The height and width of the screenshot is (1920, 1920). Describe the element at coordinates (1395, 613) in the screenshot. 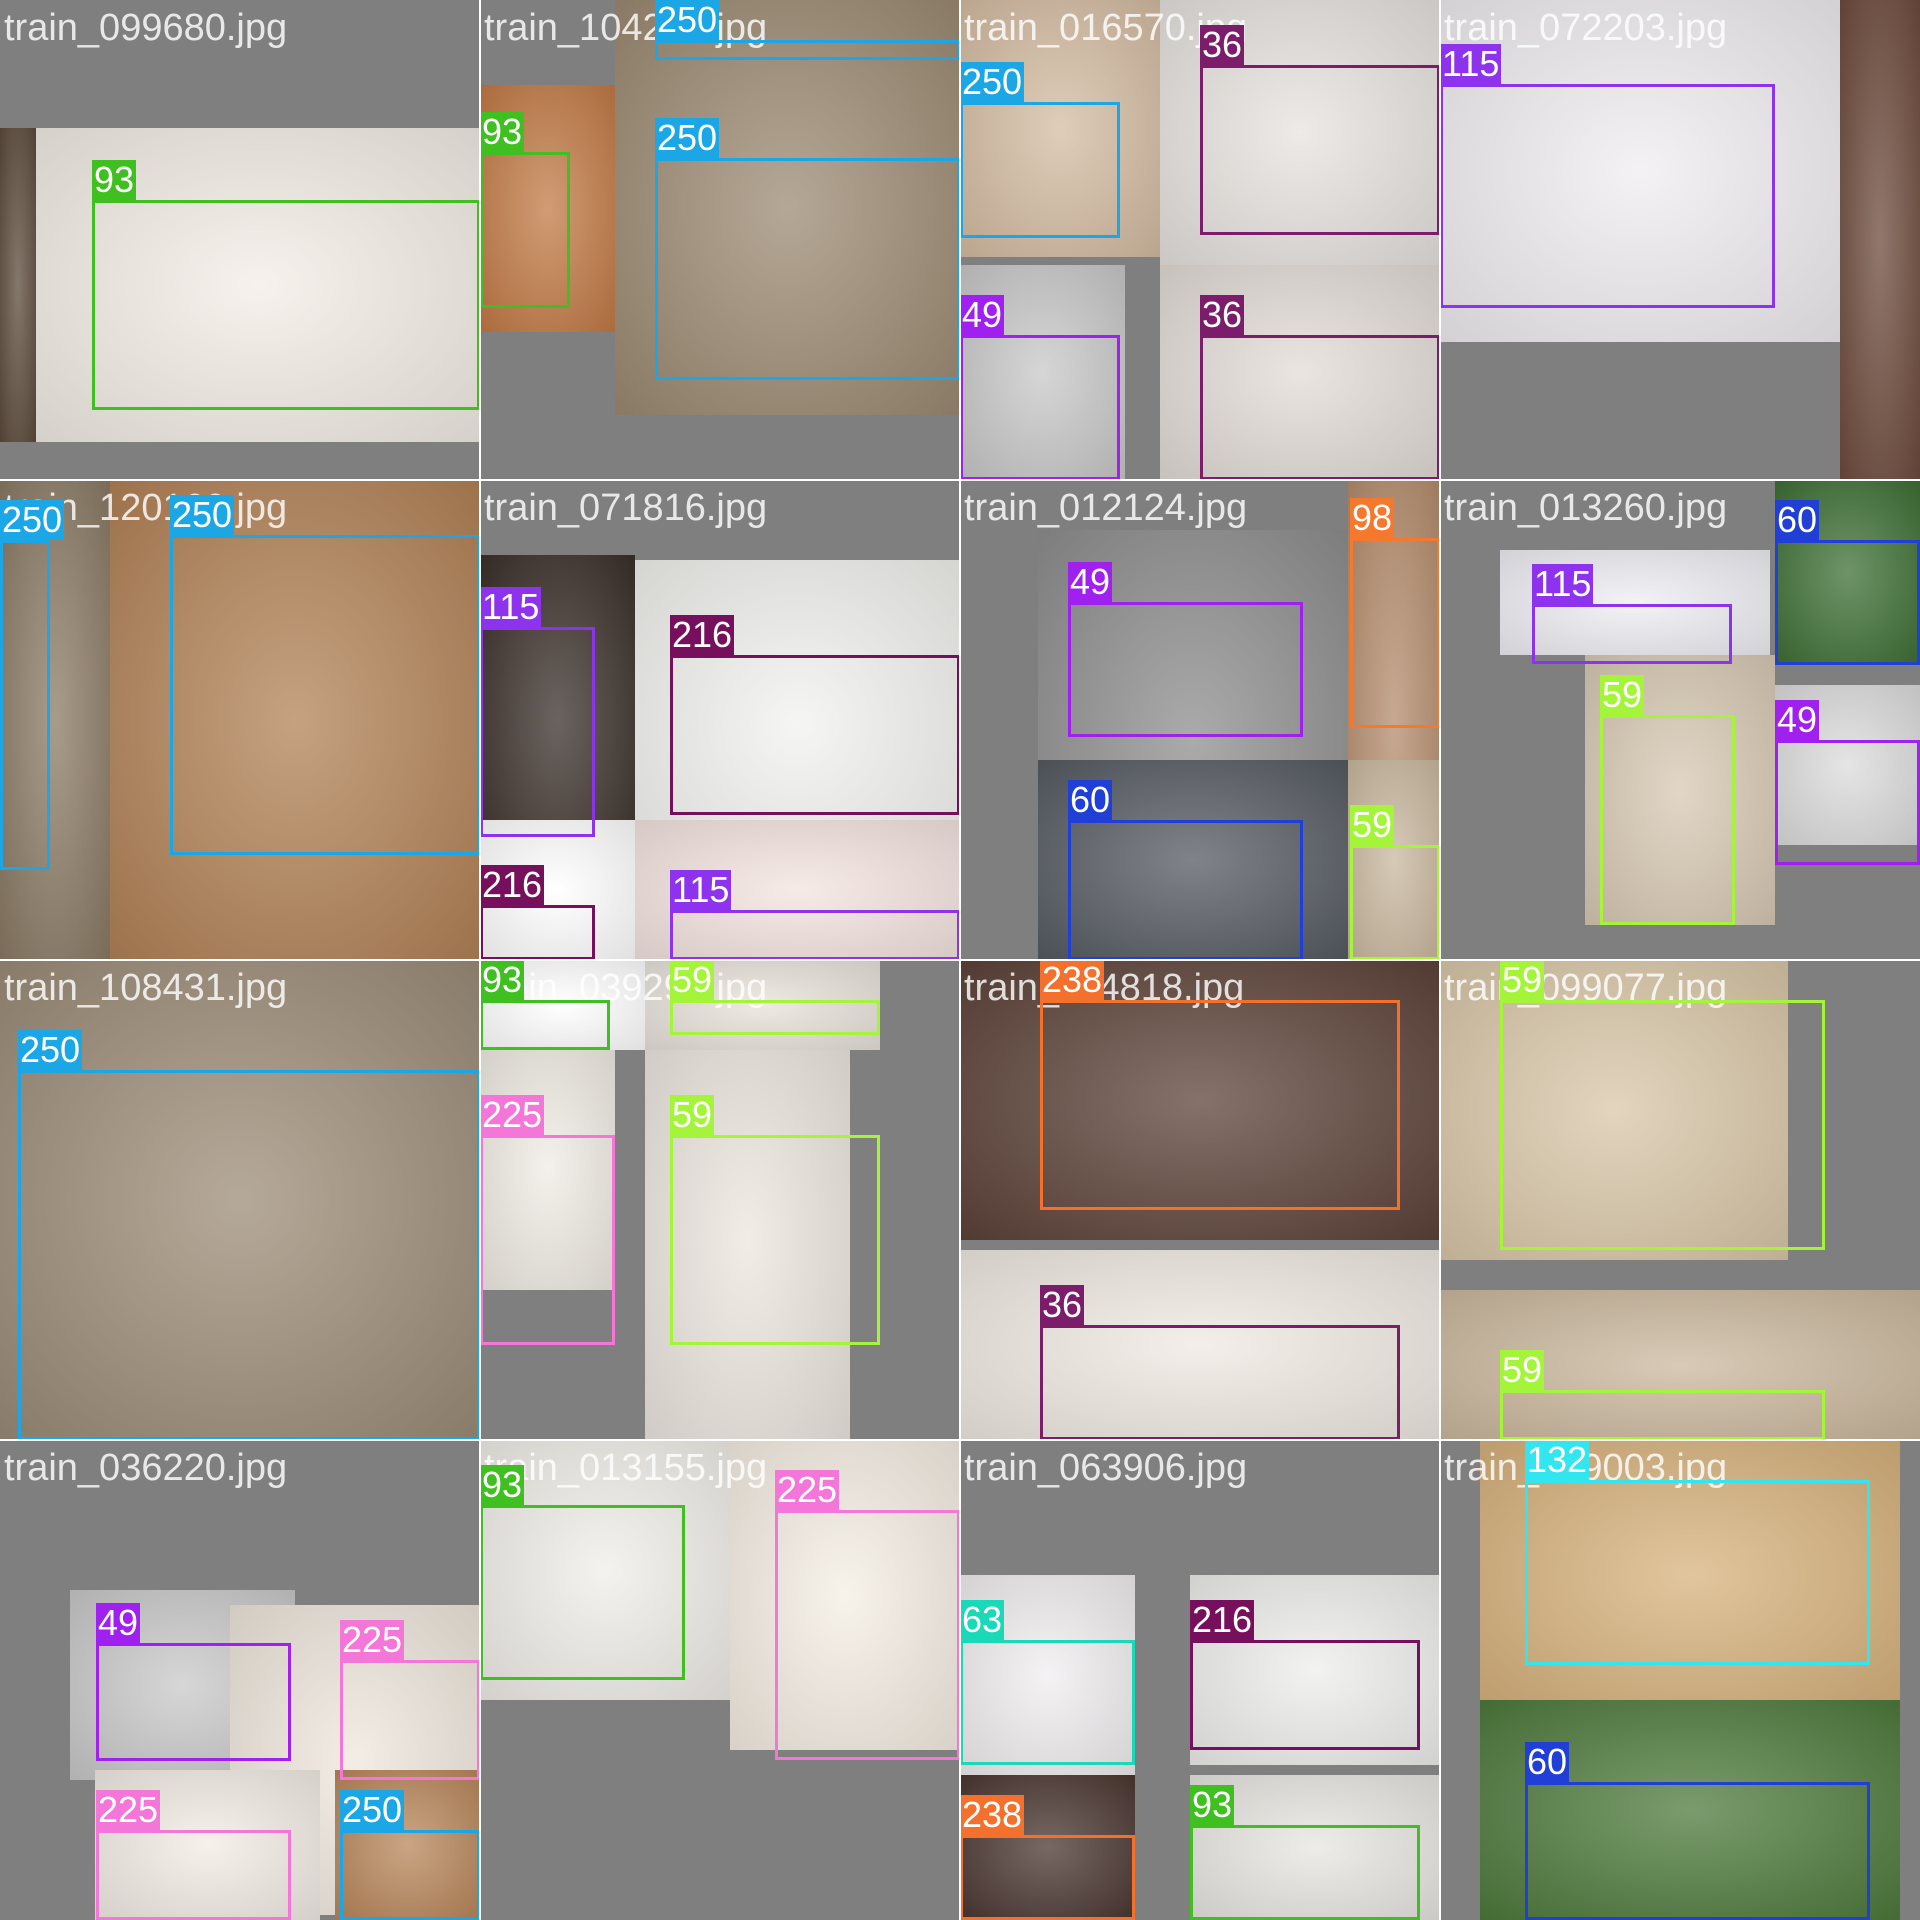

I see `bounding-box: 98` at that location.